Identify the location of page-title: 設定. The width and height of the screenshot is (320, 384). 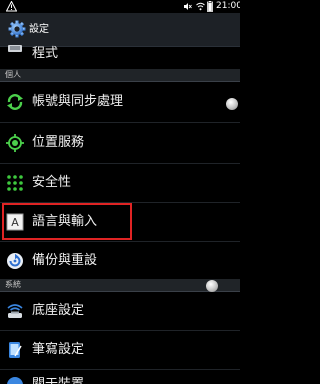
(39, 29).